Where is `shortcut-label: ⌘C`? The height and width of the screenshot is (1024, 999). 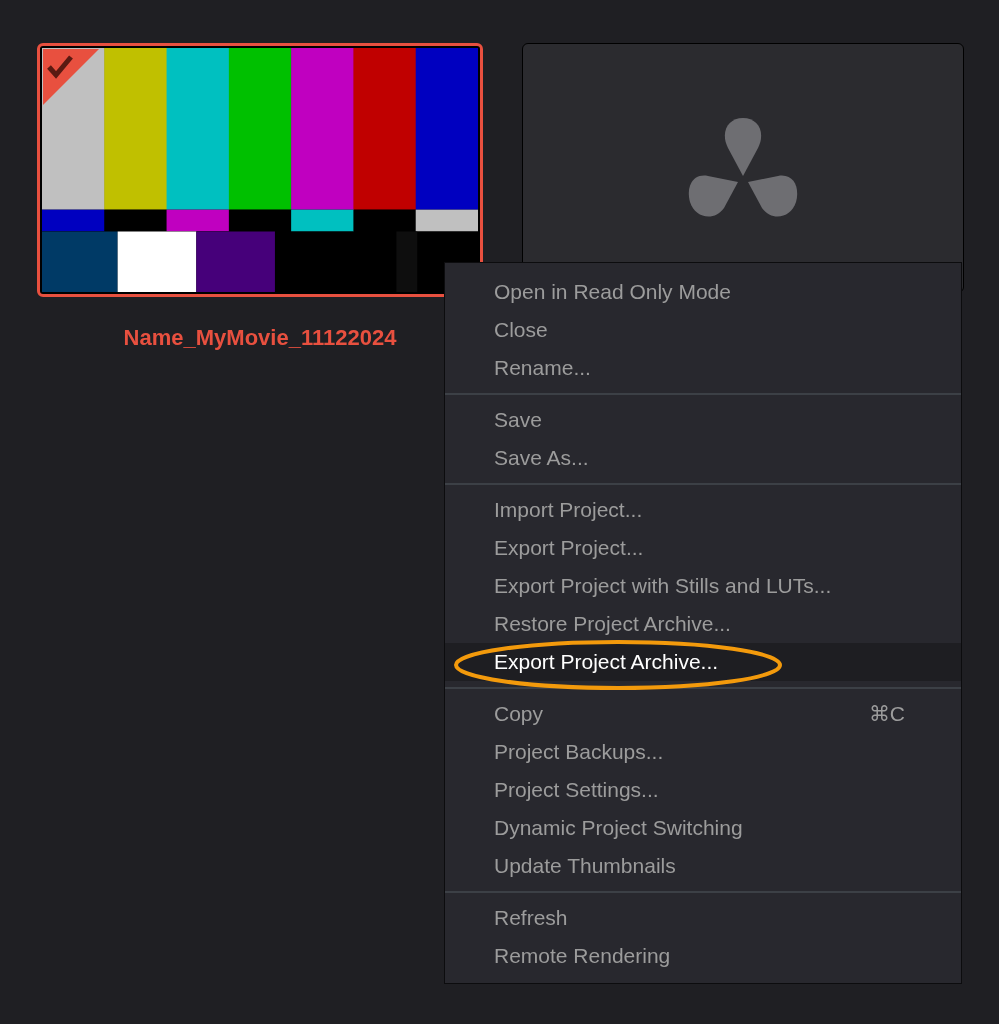
shortcut-label: ⌘C is located at coordinates (886, 714).